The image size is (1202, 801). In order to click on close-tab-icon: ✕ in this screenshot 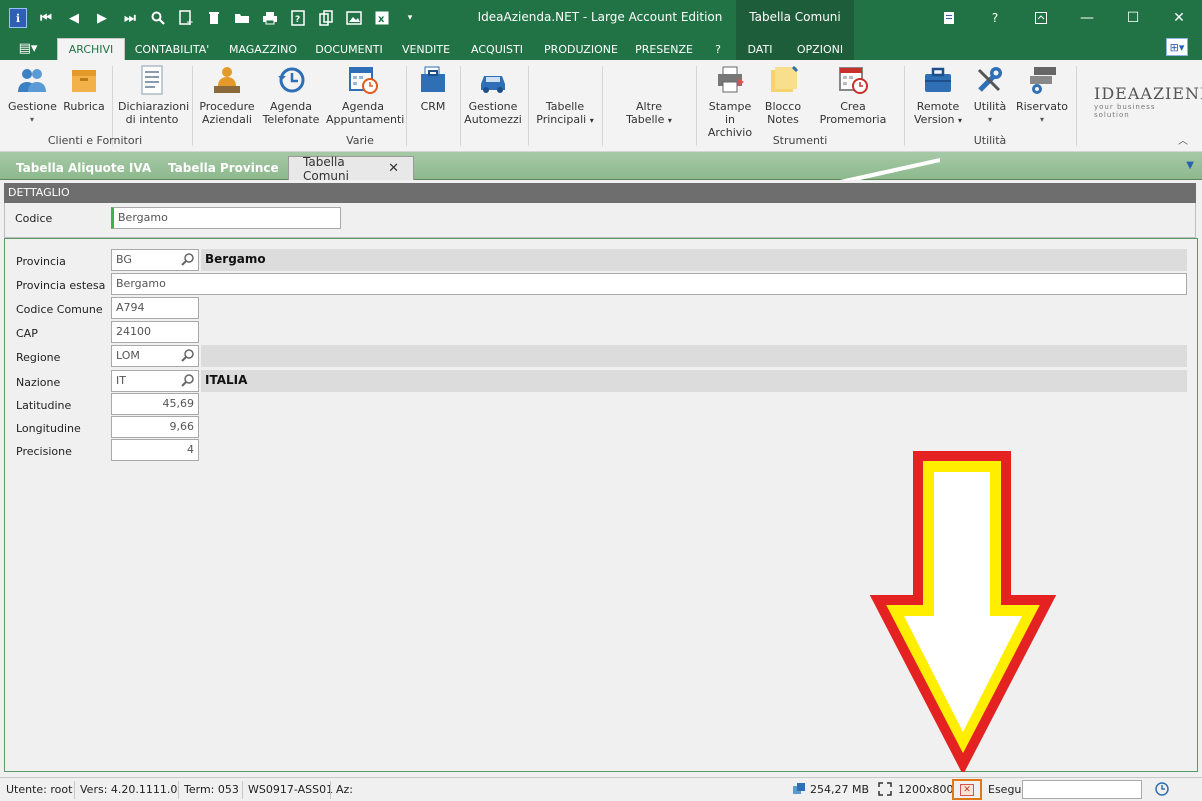, I will do `click(393, 168)`.